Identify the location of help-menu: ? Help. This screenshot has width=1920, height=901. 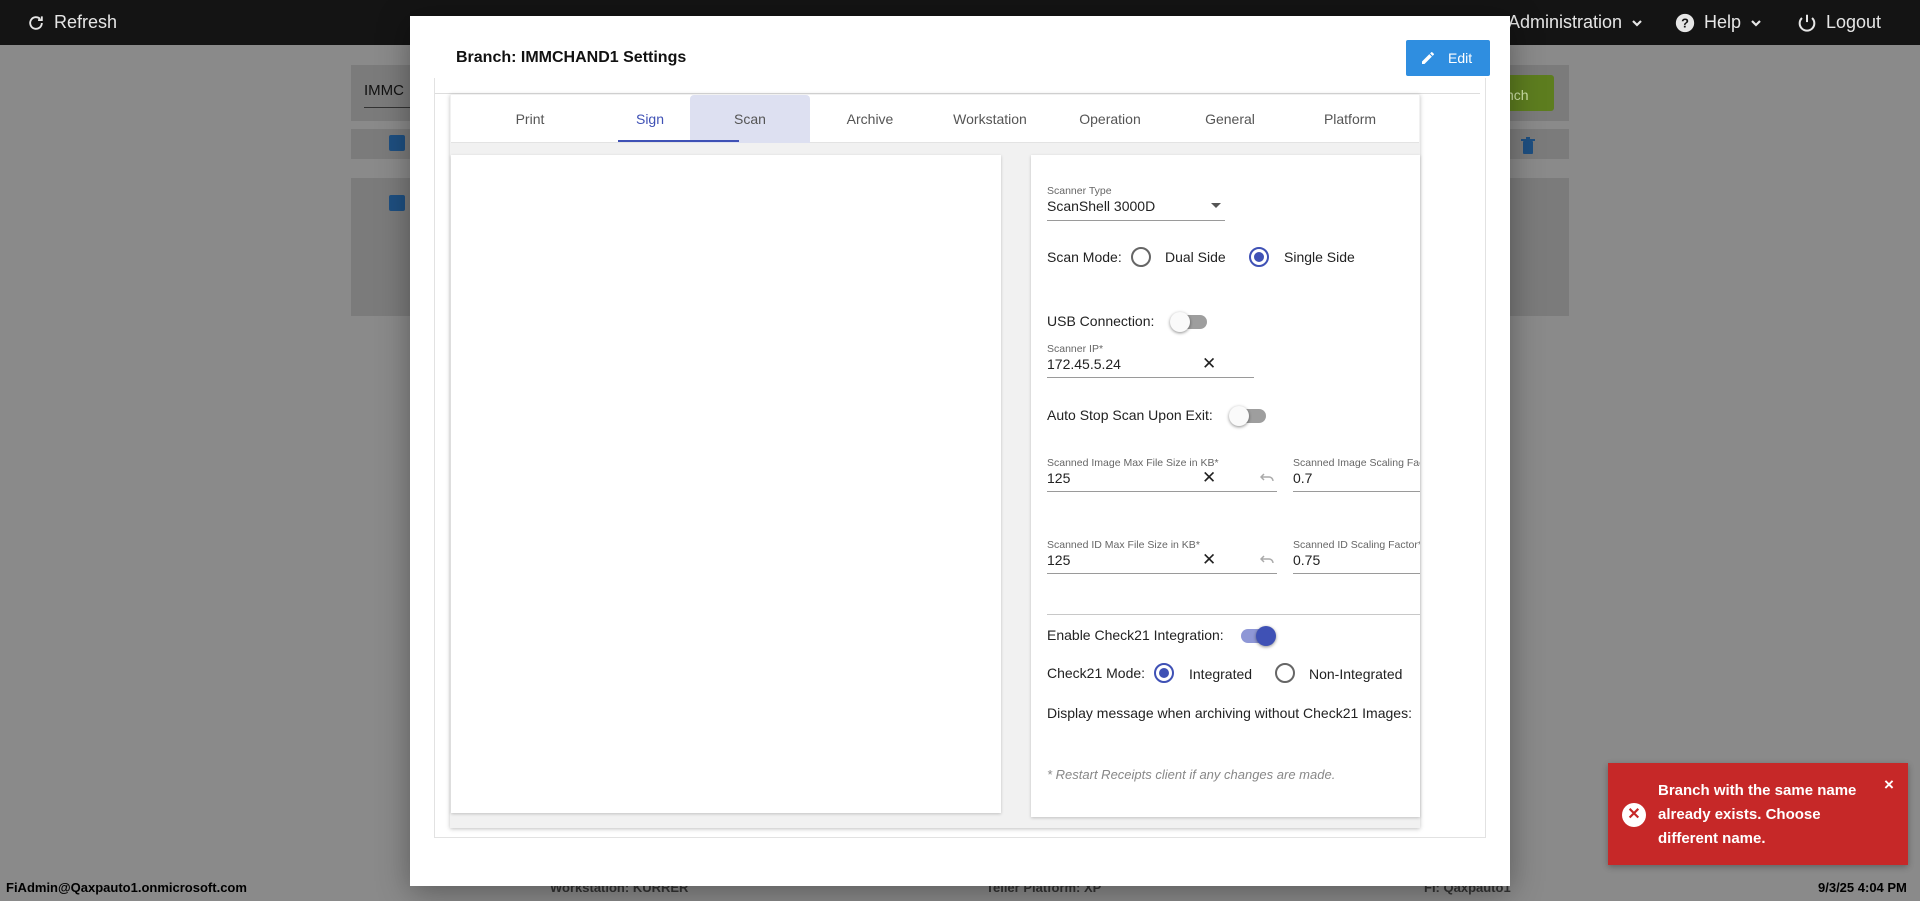
(1718, 22).